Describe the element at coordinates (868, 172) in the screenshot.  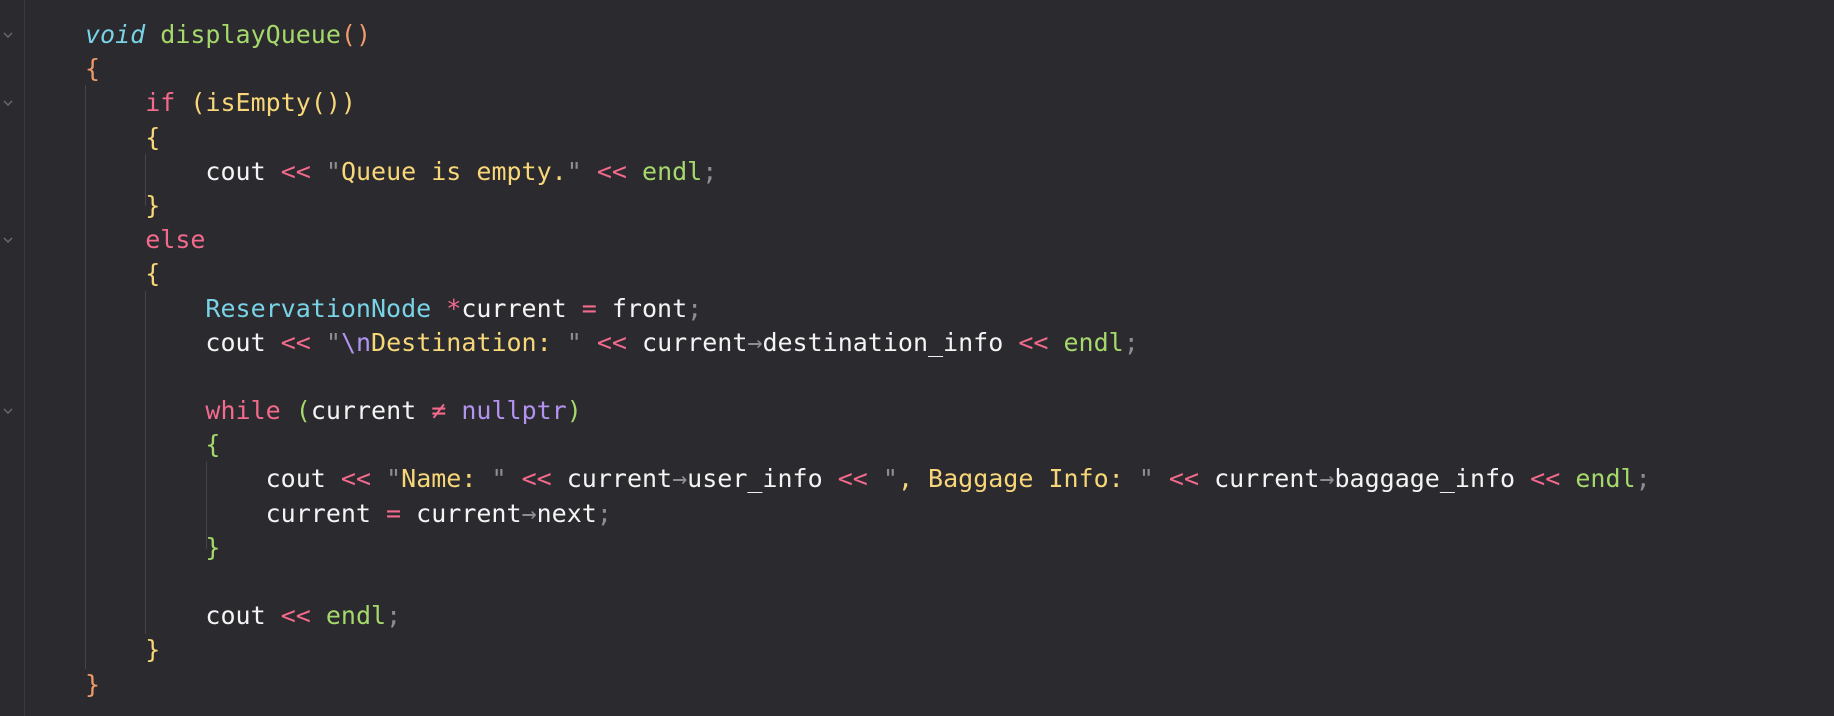
I see `code-line: cout << "Queue is empty." << endl;` at that location.